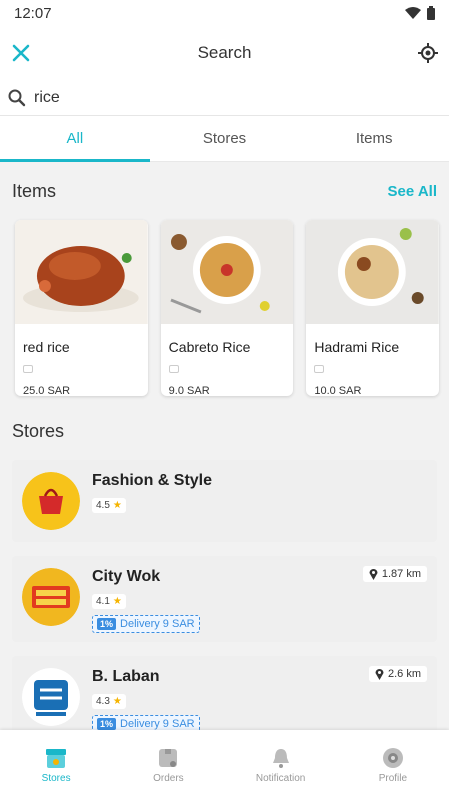  What do you see at coordinates (103, 505) in the screenshot?
I see `rating-value: 4.5` at bounding box center [103, 505].